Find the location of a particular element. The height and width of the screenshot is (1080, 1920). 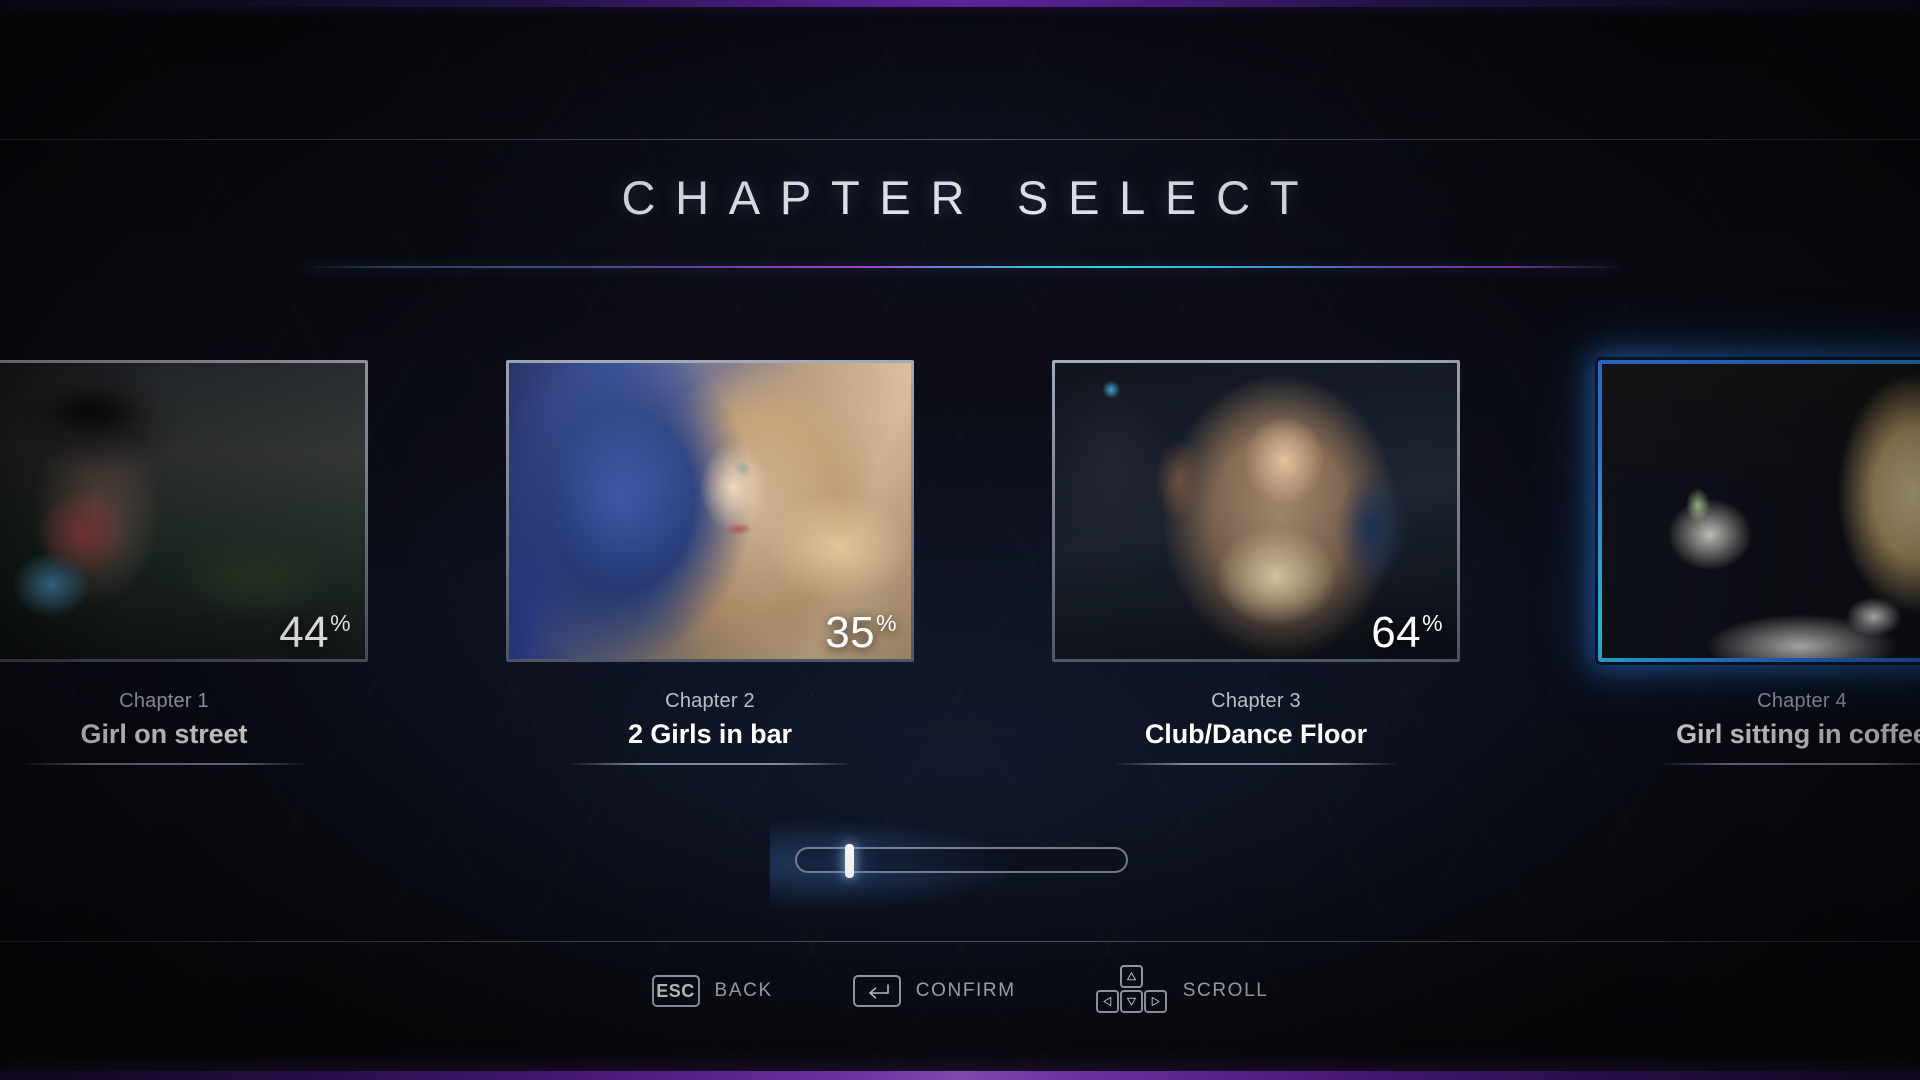

chapter-caption: Chapter 4 Girl sitting in coffee is located at coordinates (1759, 727).